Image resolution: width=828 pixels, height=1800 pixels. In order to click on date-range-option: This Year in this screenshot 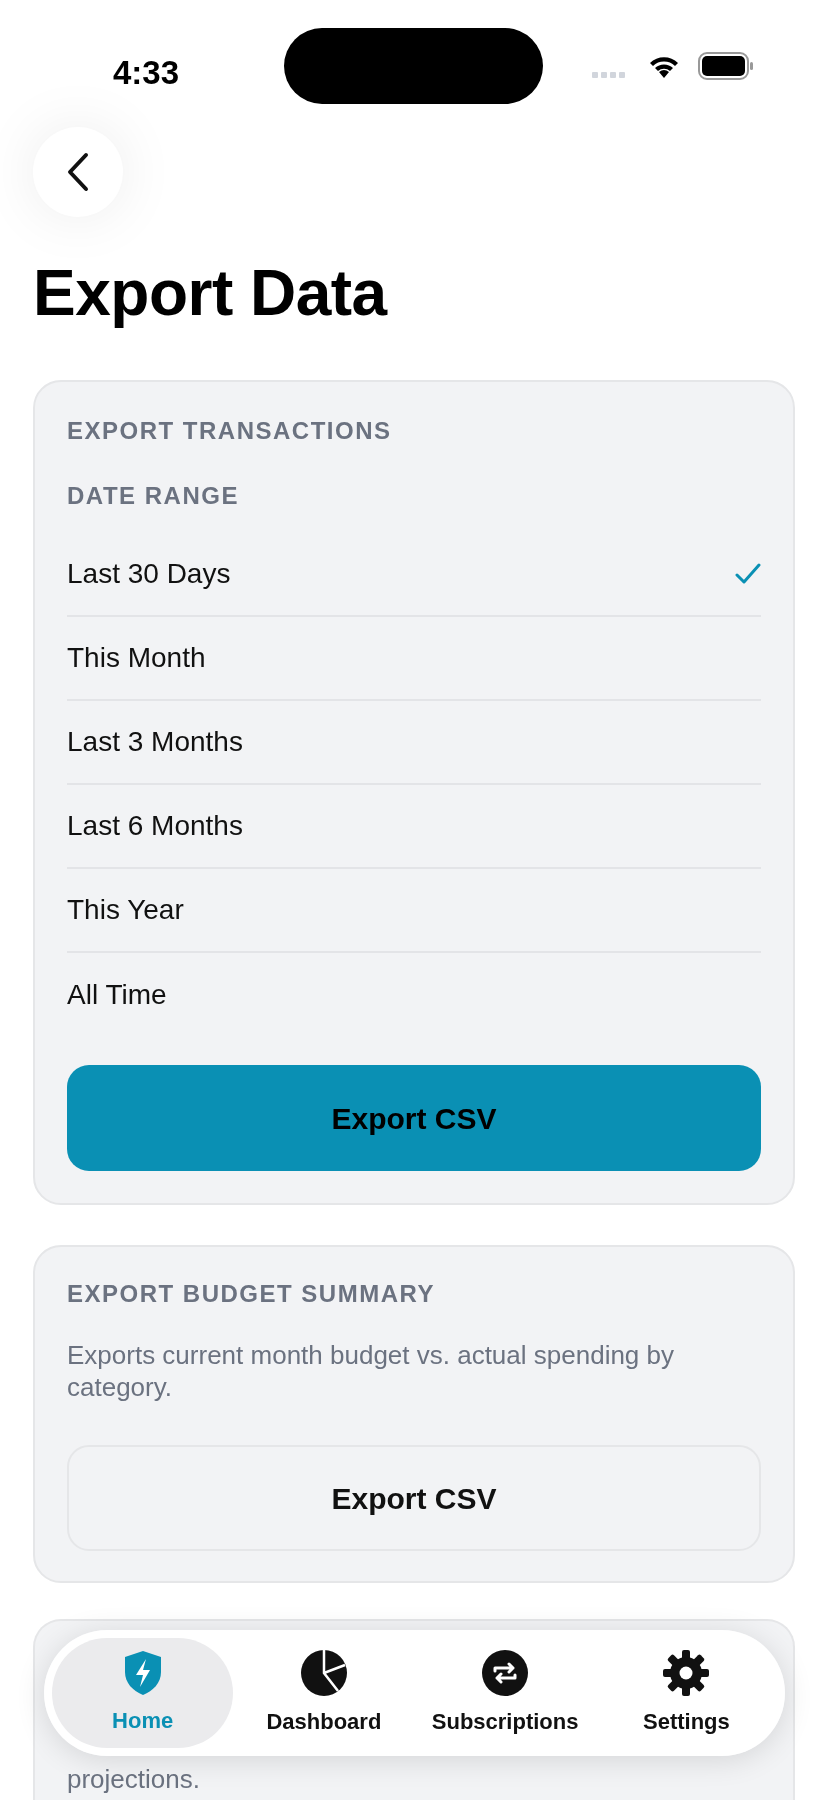, I will do `click(414, 911)`.